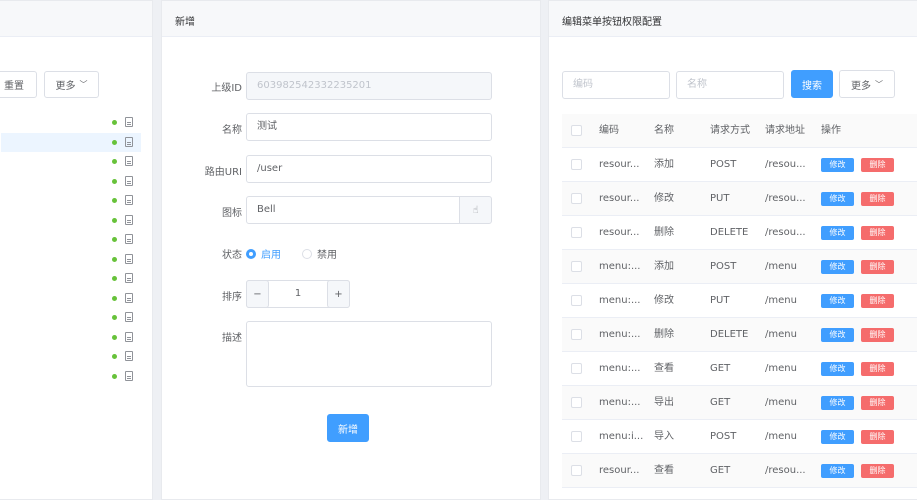 This screenshot has height=500, width=917. Describe the element at coordinates (232, 213) in the screenshot. I see `icon-label: 图标` at that location.